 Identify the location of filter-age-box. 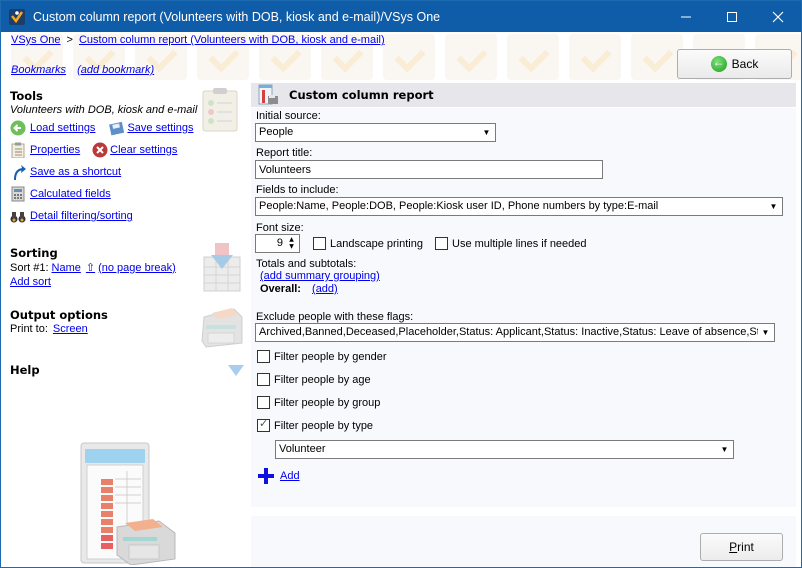
(263, 379).